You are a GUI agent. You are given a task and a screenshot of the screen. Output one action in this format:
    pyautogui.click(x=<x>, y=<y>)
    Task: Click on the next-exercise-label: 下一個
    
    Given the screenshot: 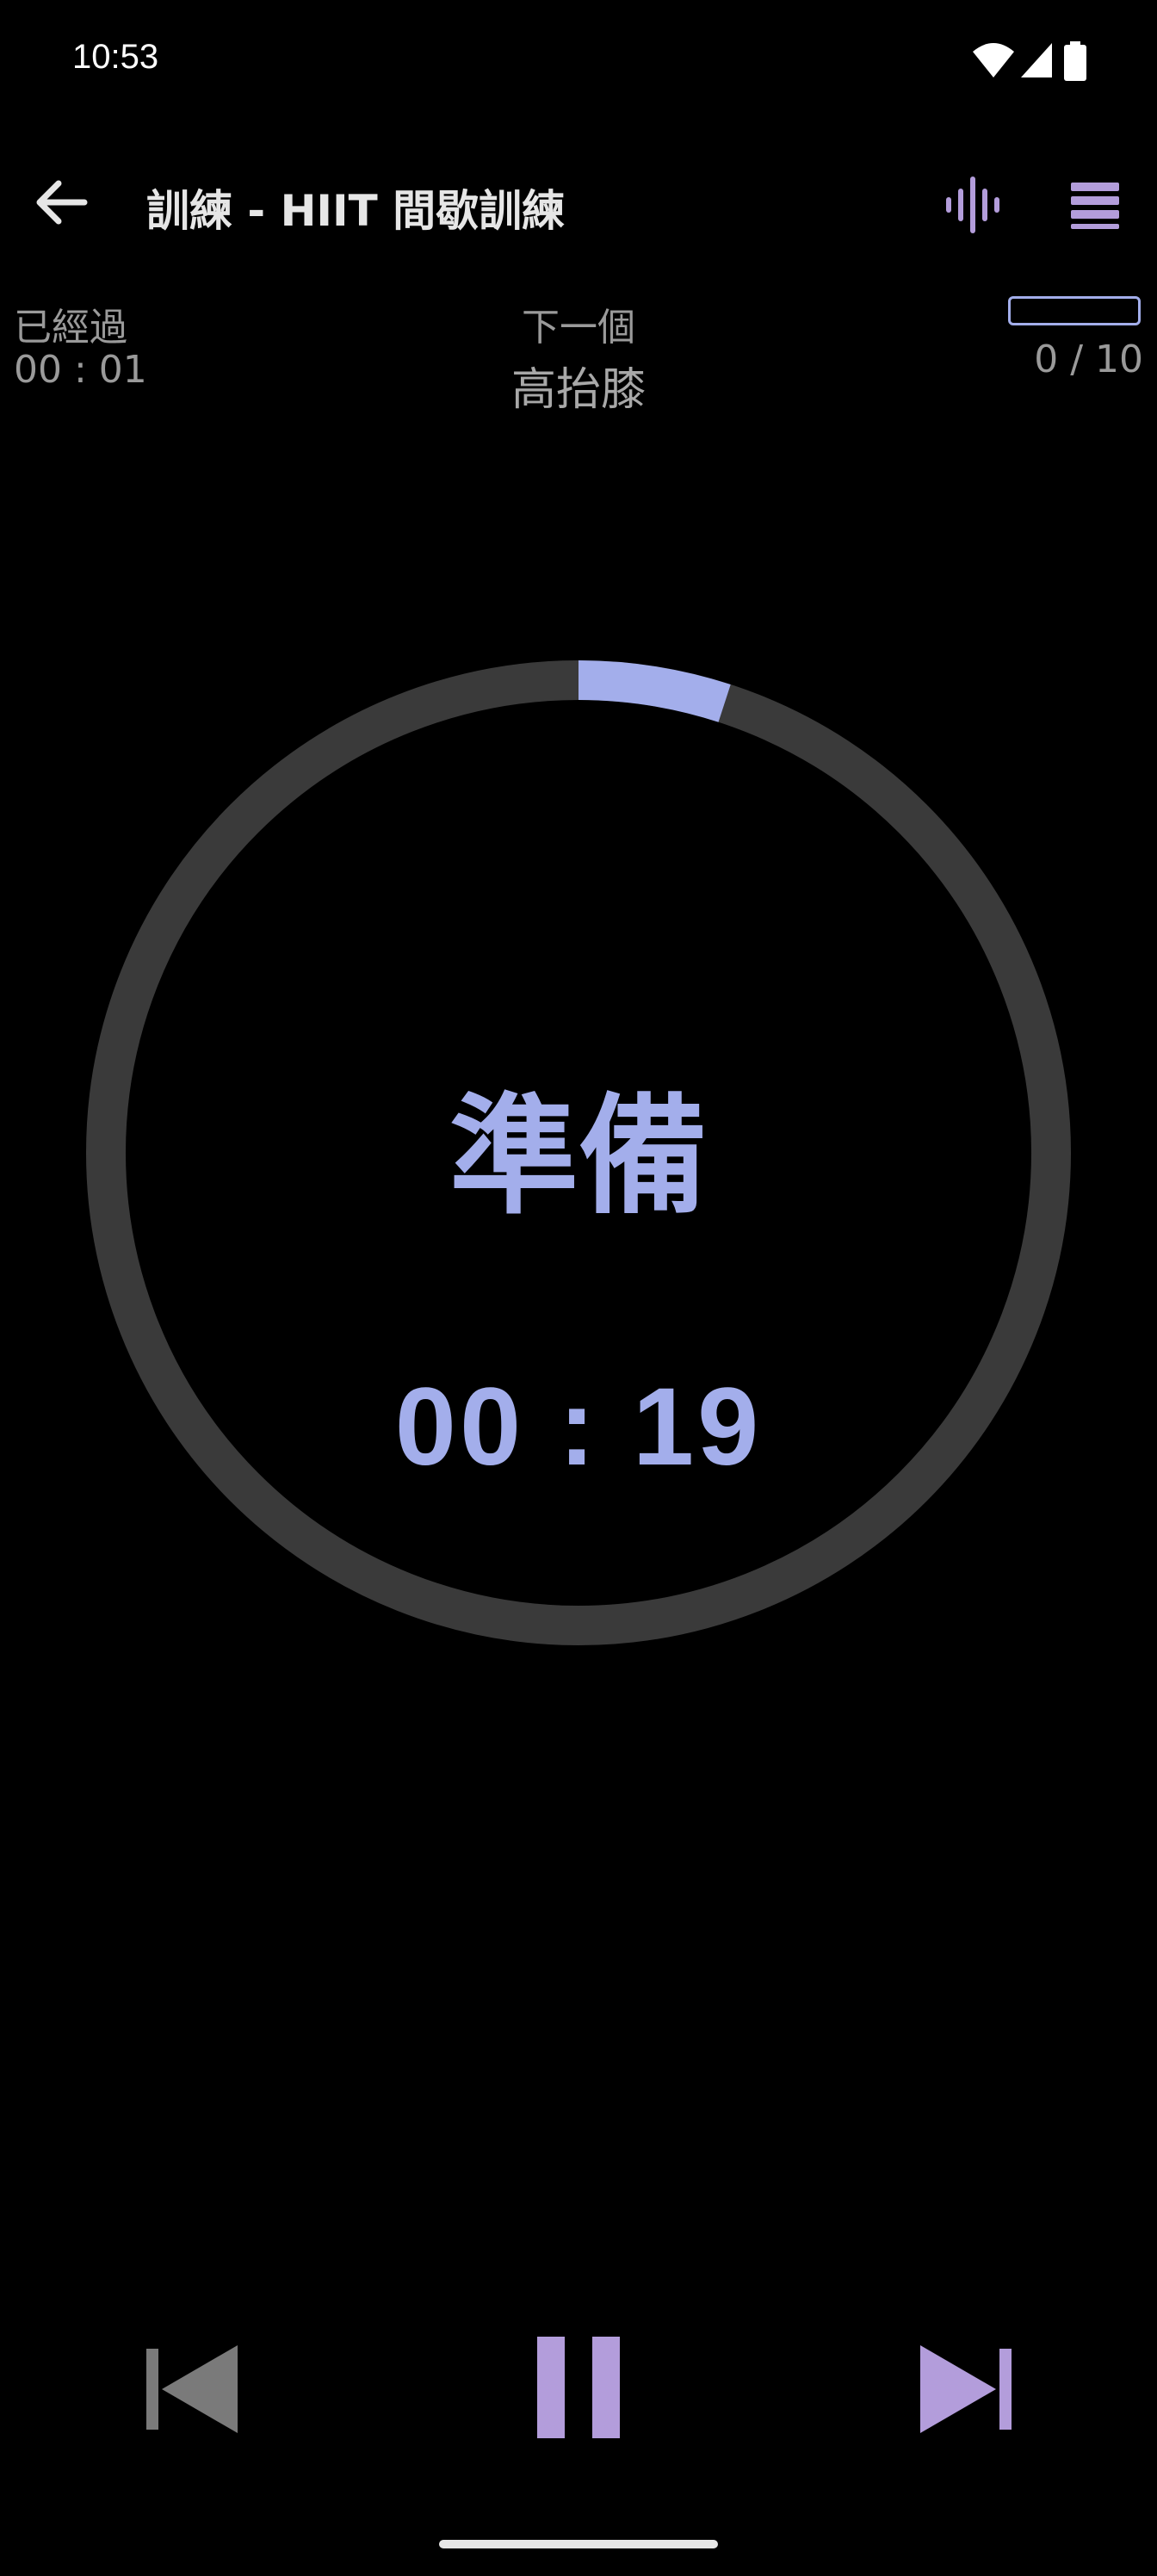 What is the action you would take?
    pyautogui.click(x=579, y=328)
    